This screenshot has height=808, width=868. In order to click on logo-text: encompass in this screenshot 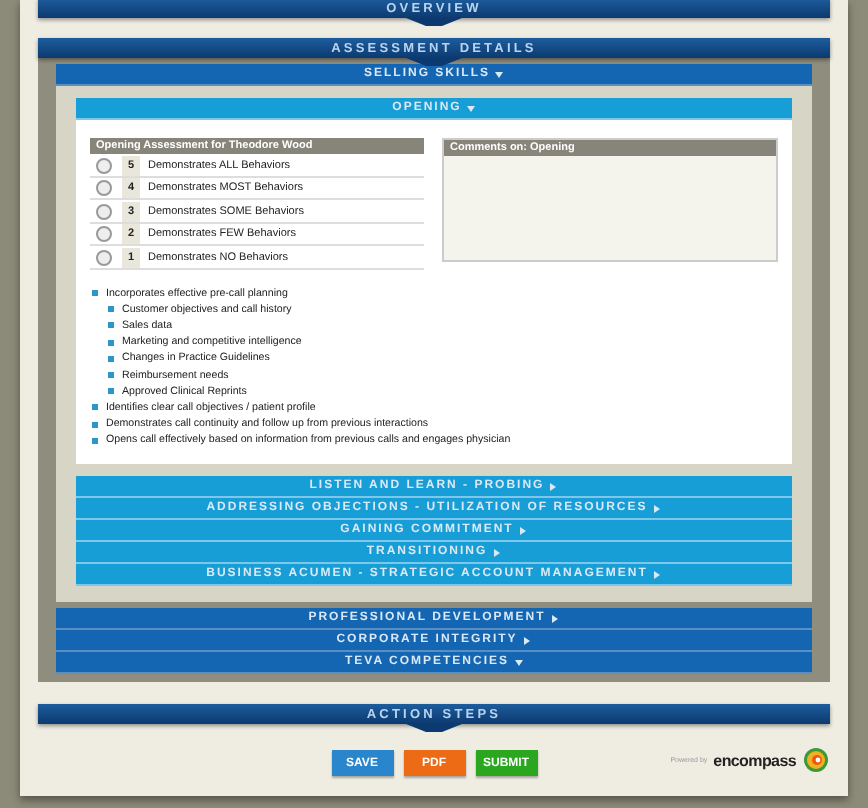, I will do `click(754, 760)`.